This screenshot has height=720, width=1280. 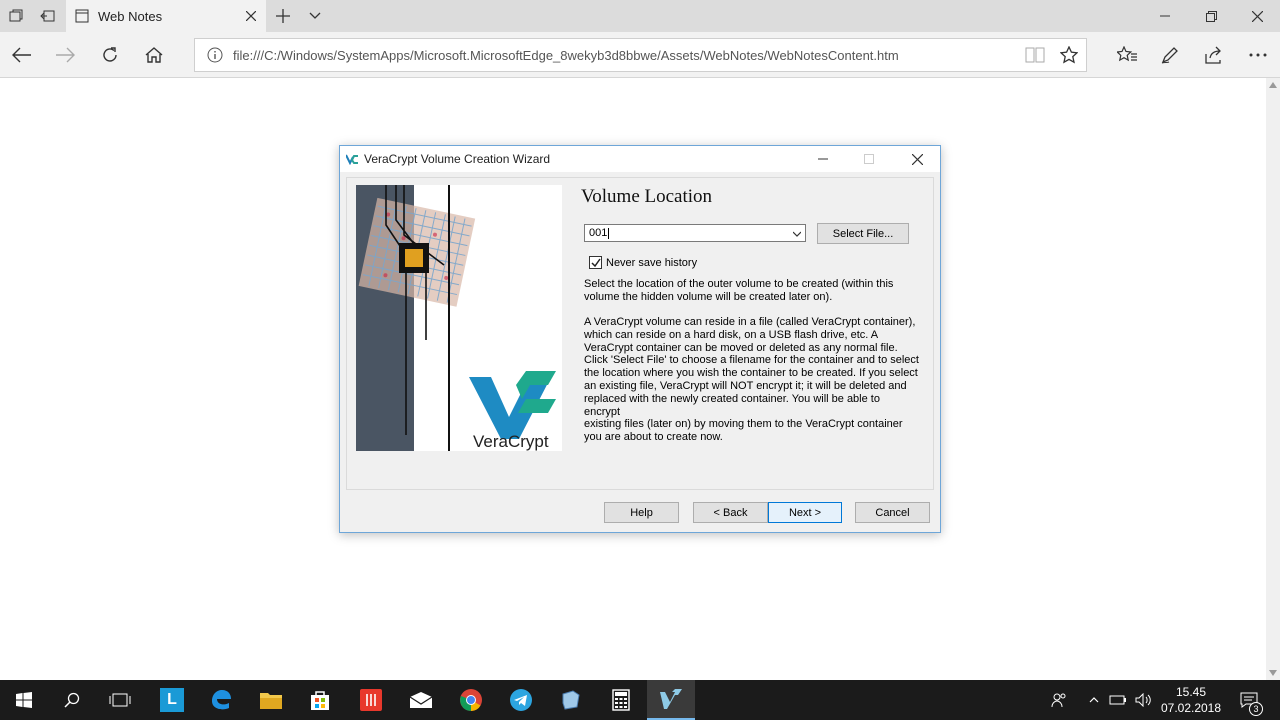 What do you see at coordinates (154, 55) in the screenshot?
I see `home-icon` at bounding box center [154, 55].